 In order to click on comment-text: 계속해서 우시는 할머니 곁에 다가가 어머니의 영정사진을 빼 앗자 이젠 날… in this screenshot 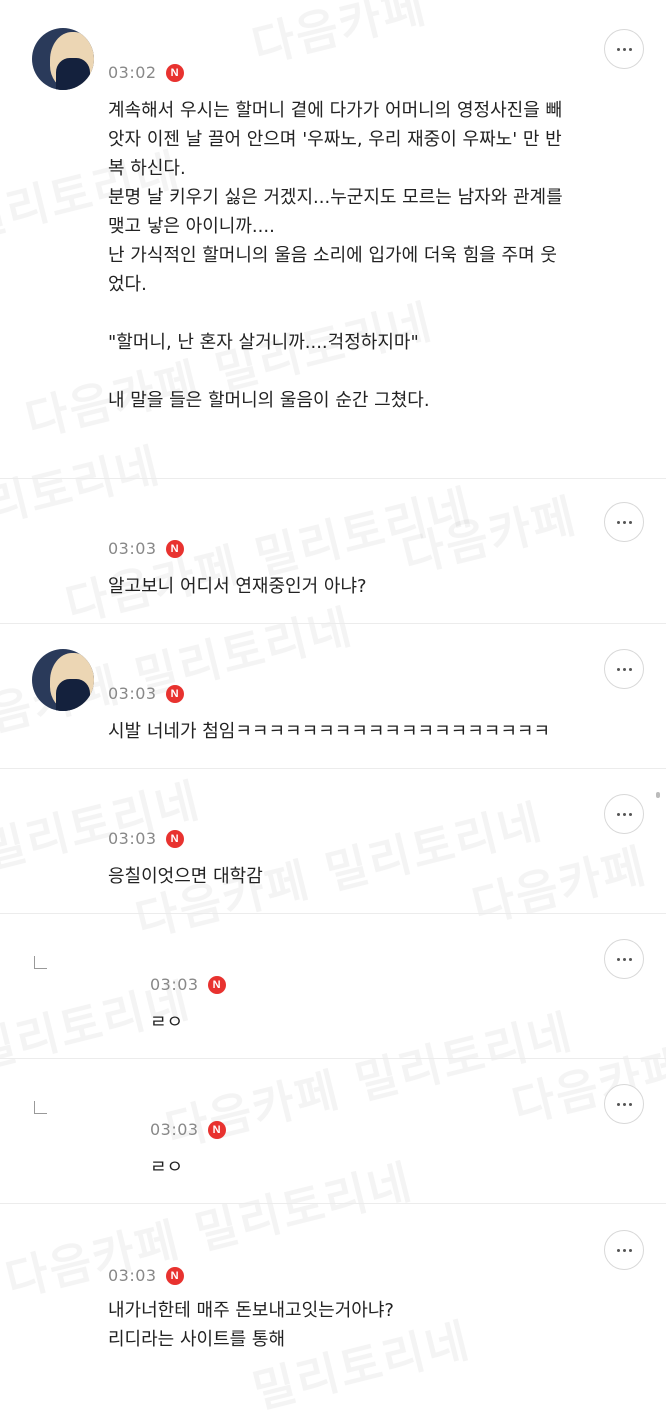, I will do `click(335, 255)`.